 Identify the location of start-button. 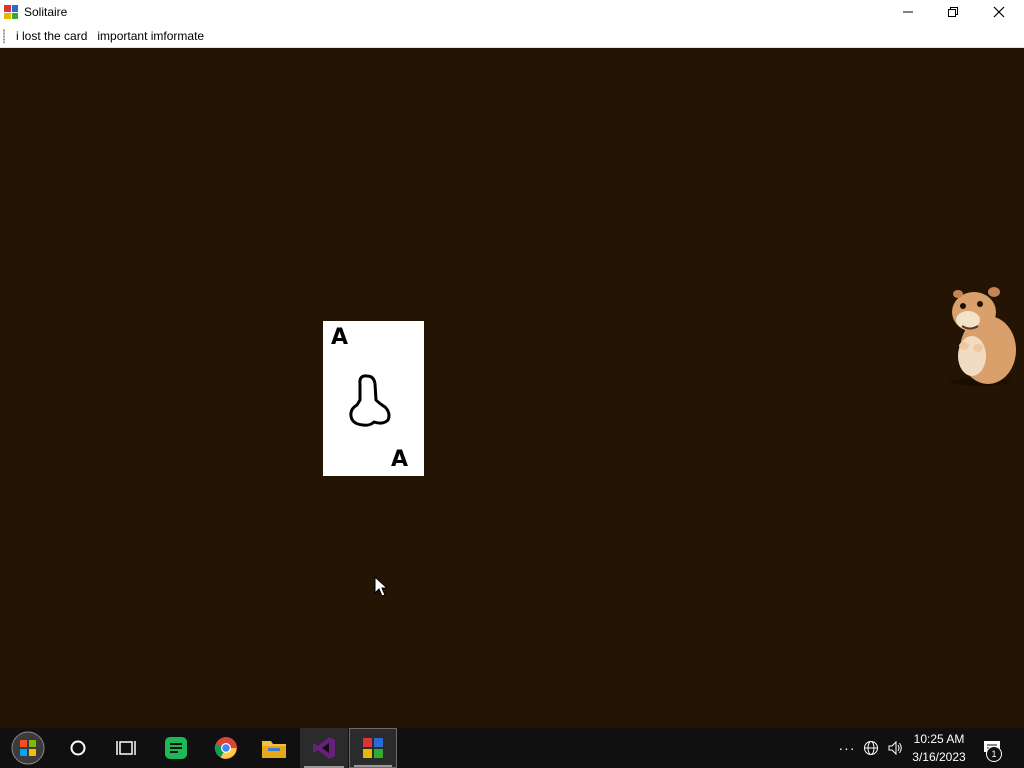
(28, 748).